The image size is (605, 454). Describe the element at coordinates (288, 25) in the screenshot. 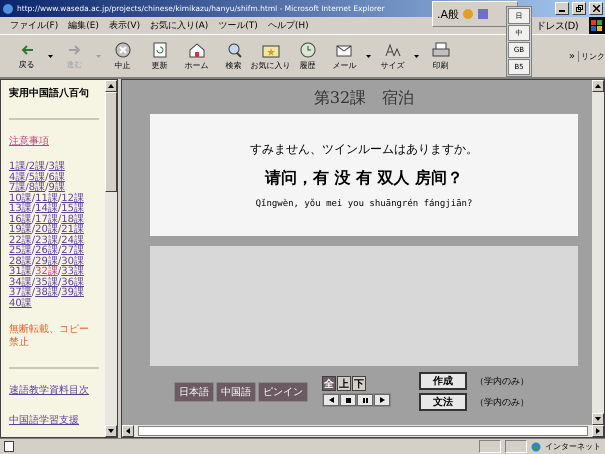

I see `menu-item: ヘルプ(H)` at that location.